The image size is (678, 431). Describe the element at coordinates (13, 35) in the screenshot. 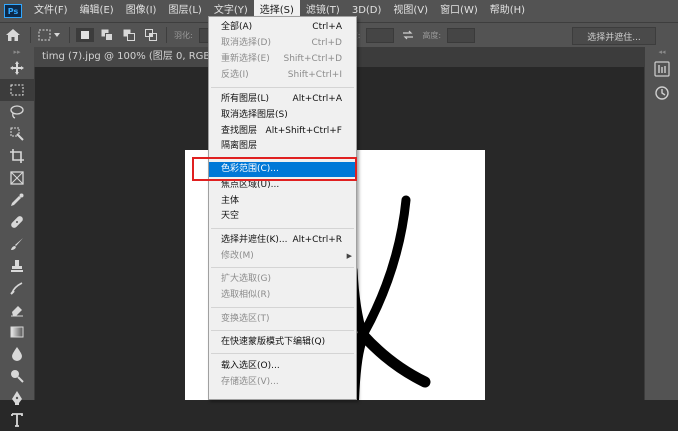

I see `home-icon` at that location.